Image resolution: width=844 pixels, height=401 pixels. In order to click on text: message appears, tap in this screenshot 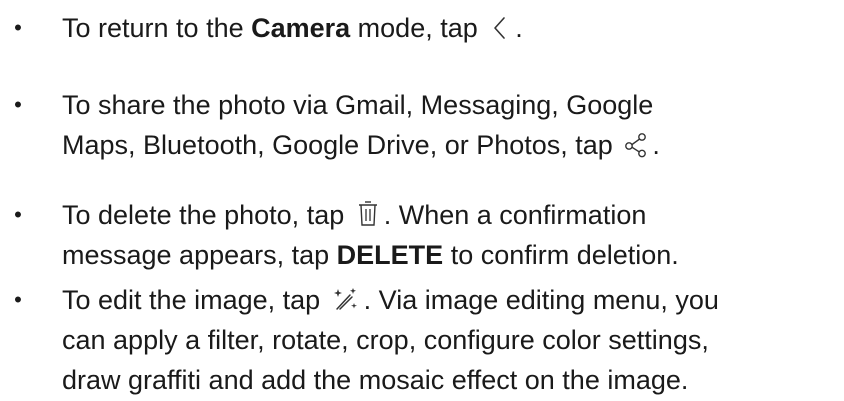, I will do `click(199, 255)`.